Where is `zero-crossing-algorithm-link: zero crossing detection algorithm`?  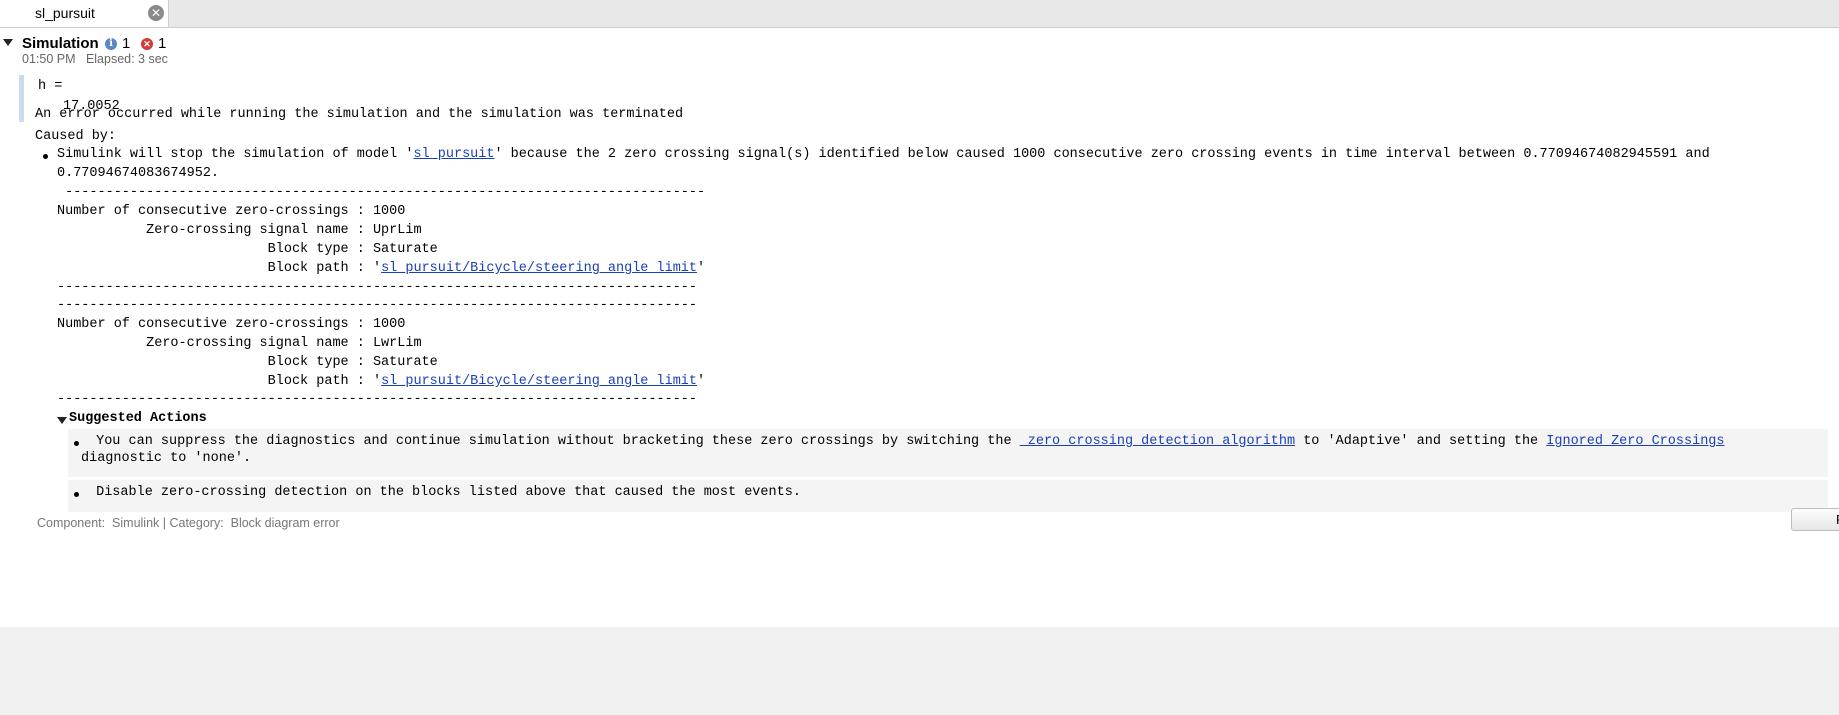 zero-crossing-algorithm-link: zero crossing detection algorithm is located at coordinates (1157, 441).